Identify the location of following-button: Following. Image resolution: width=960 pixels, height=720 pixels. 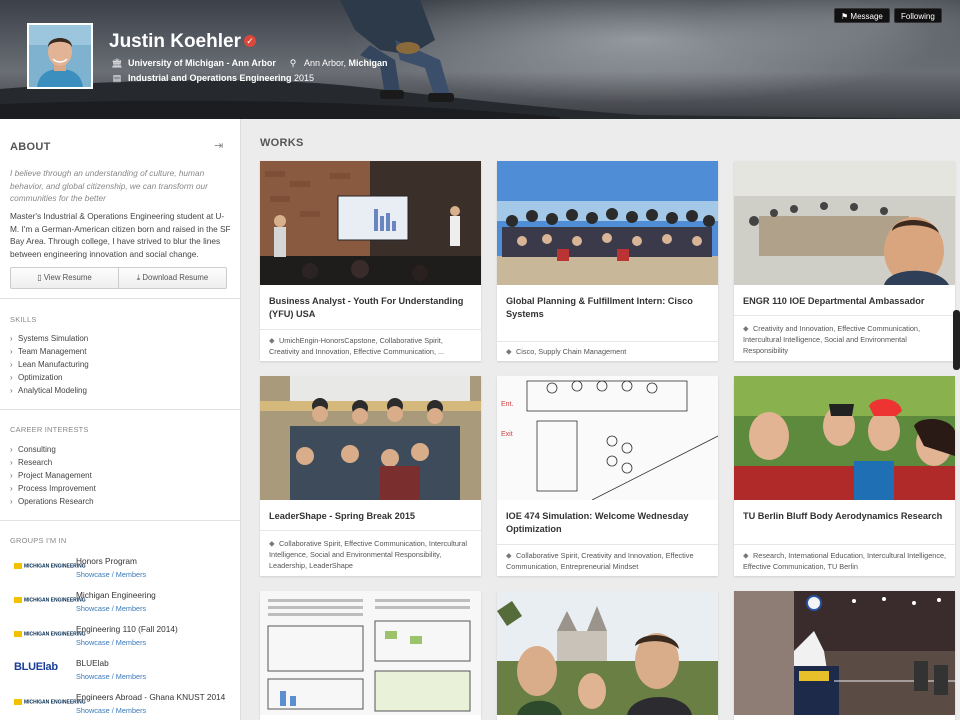
(918, 15).